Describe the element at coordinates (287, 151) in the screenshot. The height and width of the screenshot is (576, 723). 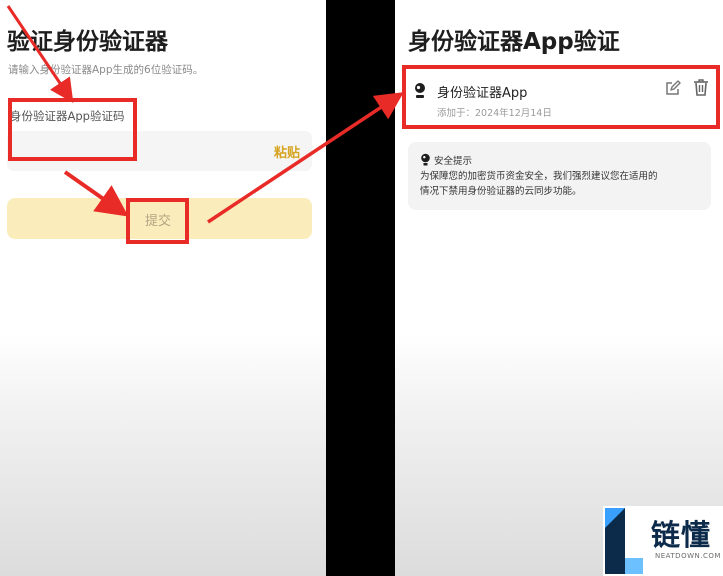
I see `paste-button: 粘贴` at that location.